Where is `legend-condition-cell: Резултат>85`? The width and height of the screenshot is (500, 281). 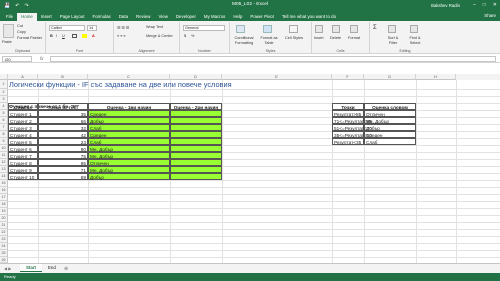
legend-condition-cell: Резултат>85 is located at coordinates (348, 113).